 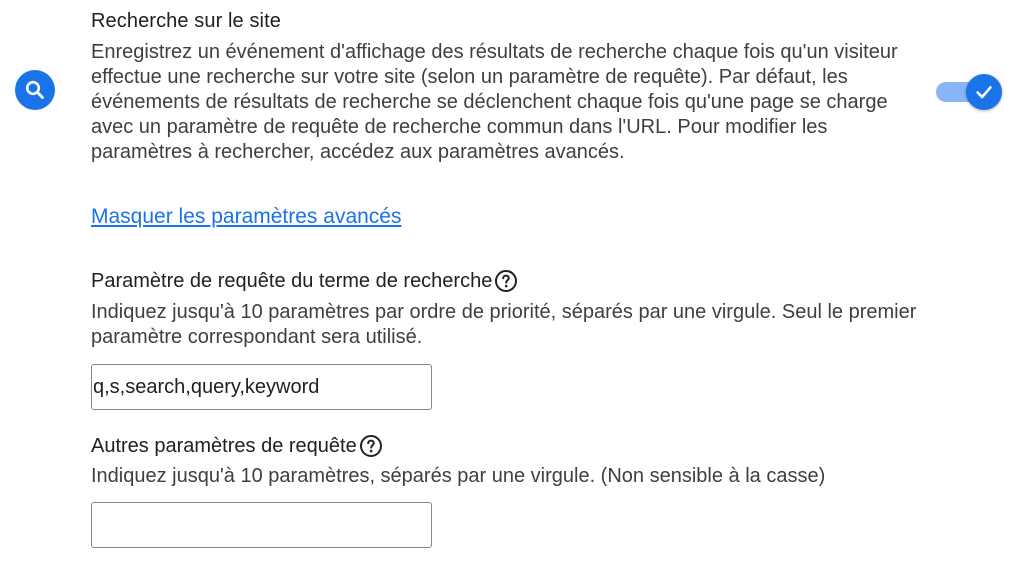 What do you see at coordinates (224, 446) in the screenshot?
I see `other-params-label-text: Autres paramètres de requête` at bounding box center [224, 446].